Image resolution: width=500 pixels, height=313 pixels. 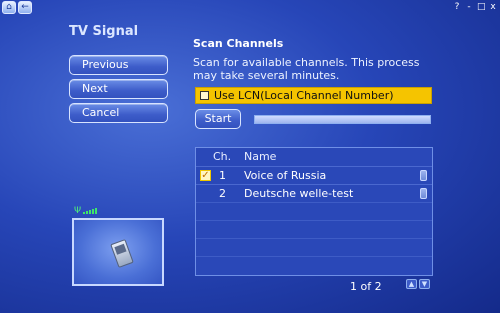 What do you see at coordinates (118, 89) in the screenshot?
I see `next-button: Next` at bounding box center [118, 89].